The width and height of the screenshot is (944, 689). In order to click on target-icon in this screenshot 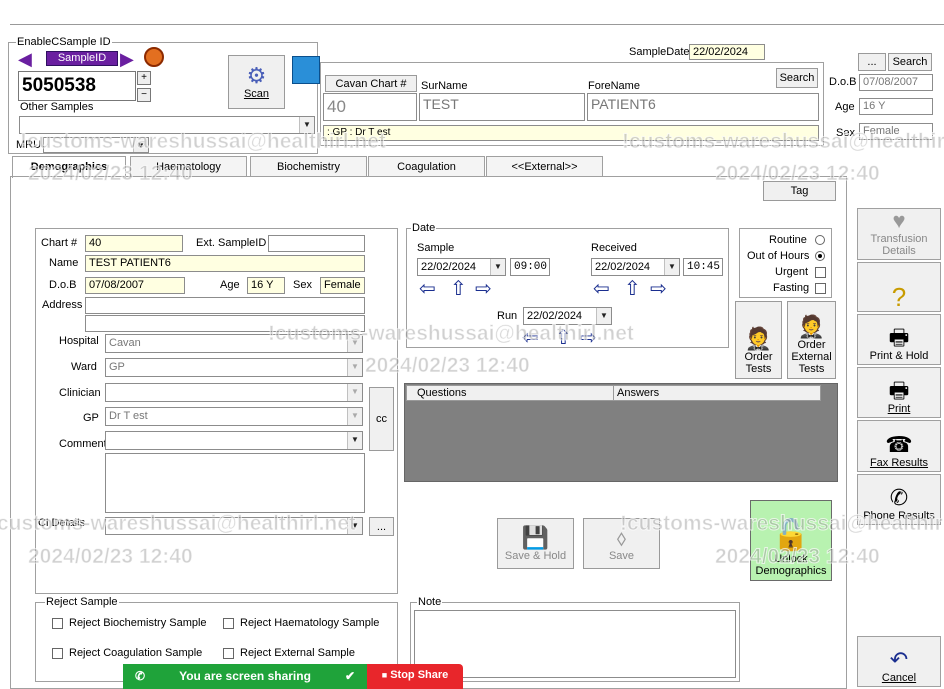, I will do `click(154, 57)`.